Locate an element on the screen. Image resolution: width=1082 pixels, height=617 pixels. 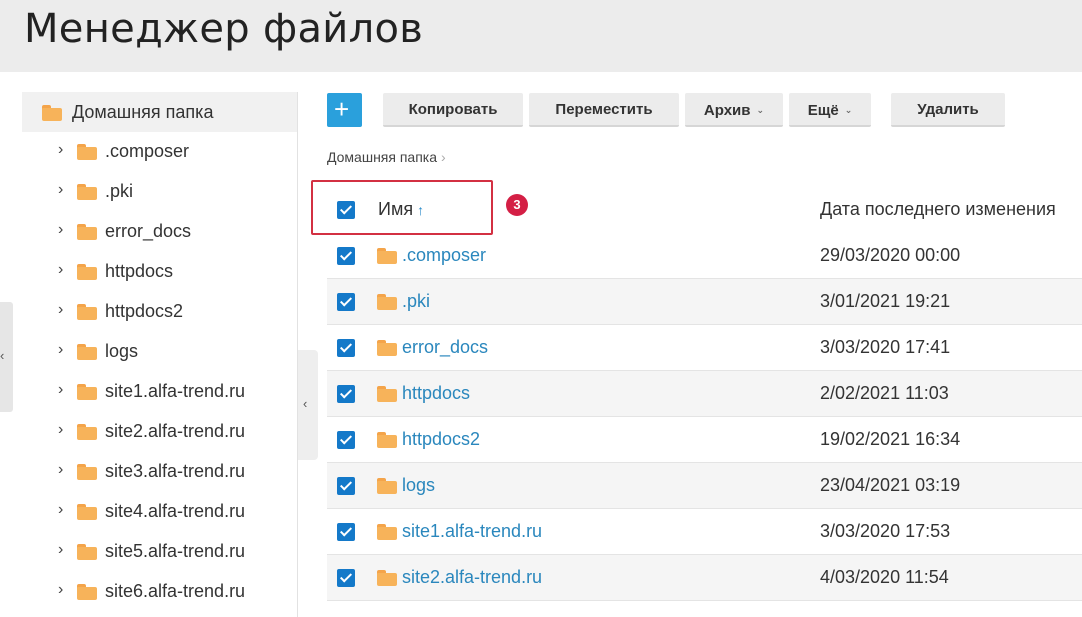
sidebar-toggle-handle: ‹ is located at coordinates (6, 357).